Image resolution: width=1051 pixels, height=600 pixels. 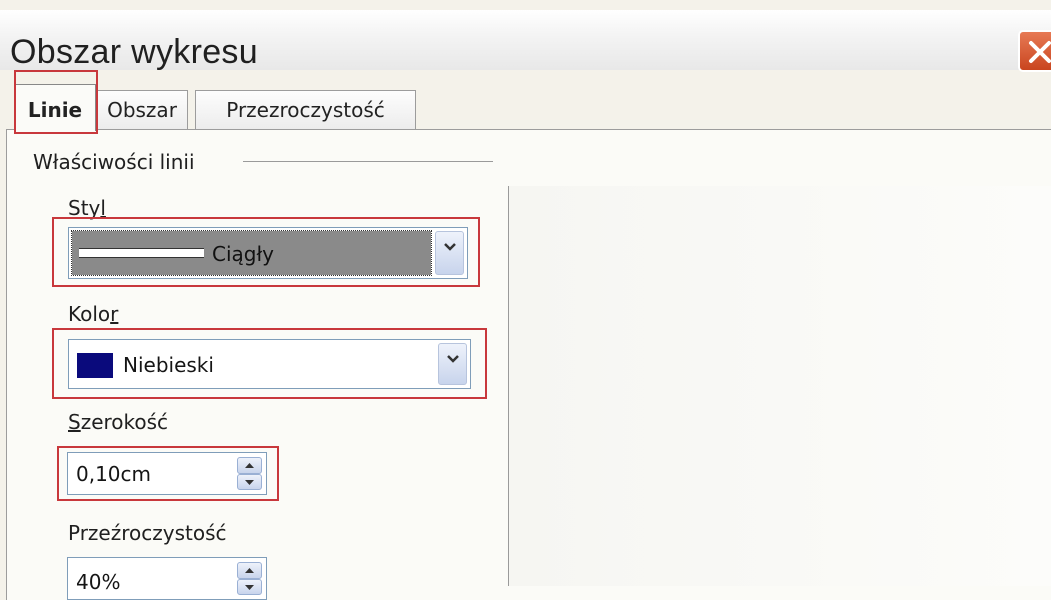 I want to click on tab-highlight-frame, so click(x=56, y=102).